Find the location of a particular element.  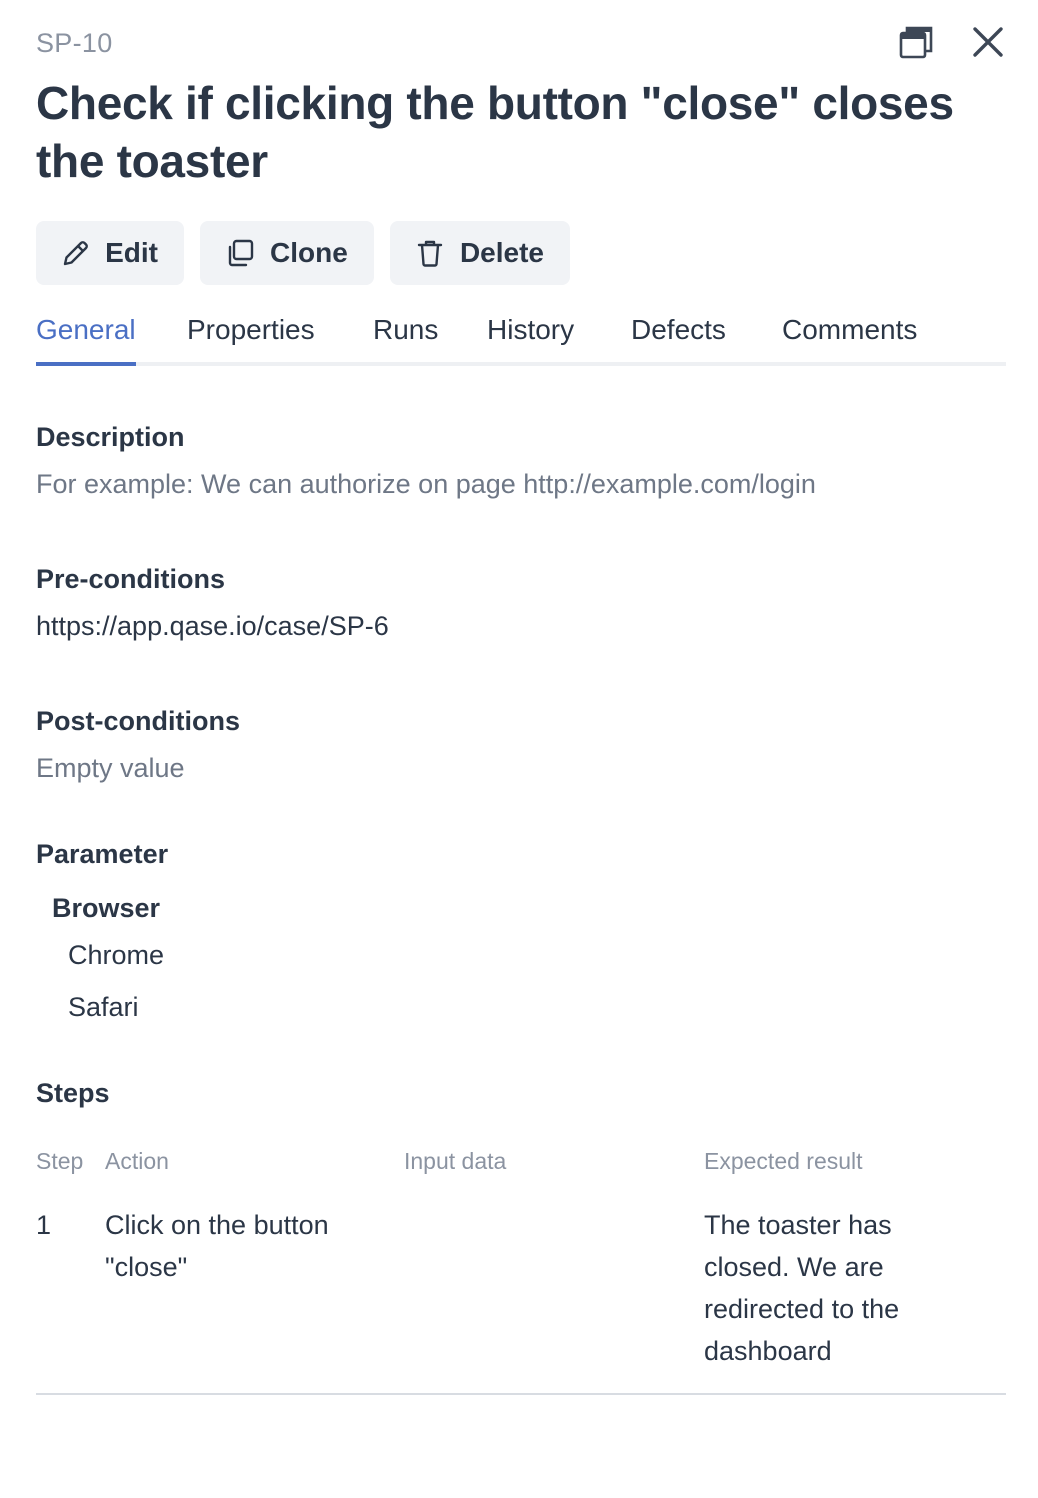

trash-icon is located at coordinates (430, 253).